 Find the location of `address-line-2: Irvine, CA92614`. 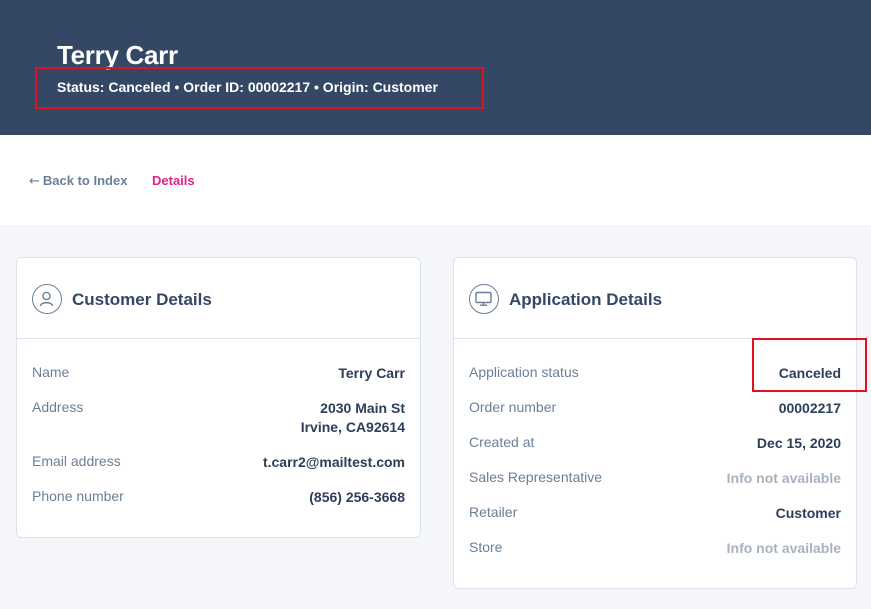

address-line-2: Irvine, CA92614 is located at coordinates (352, 427).